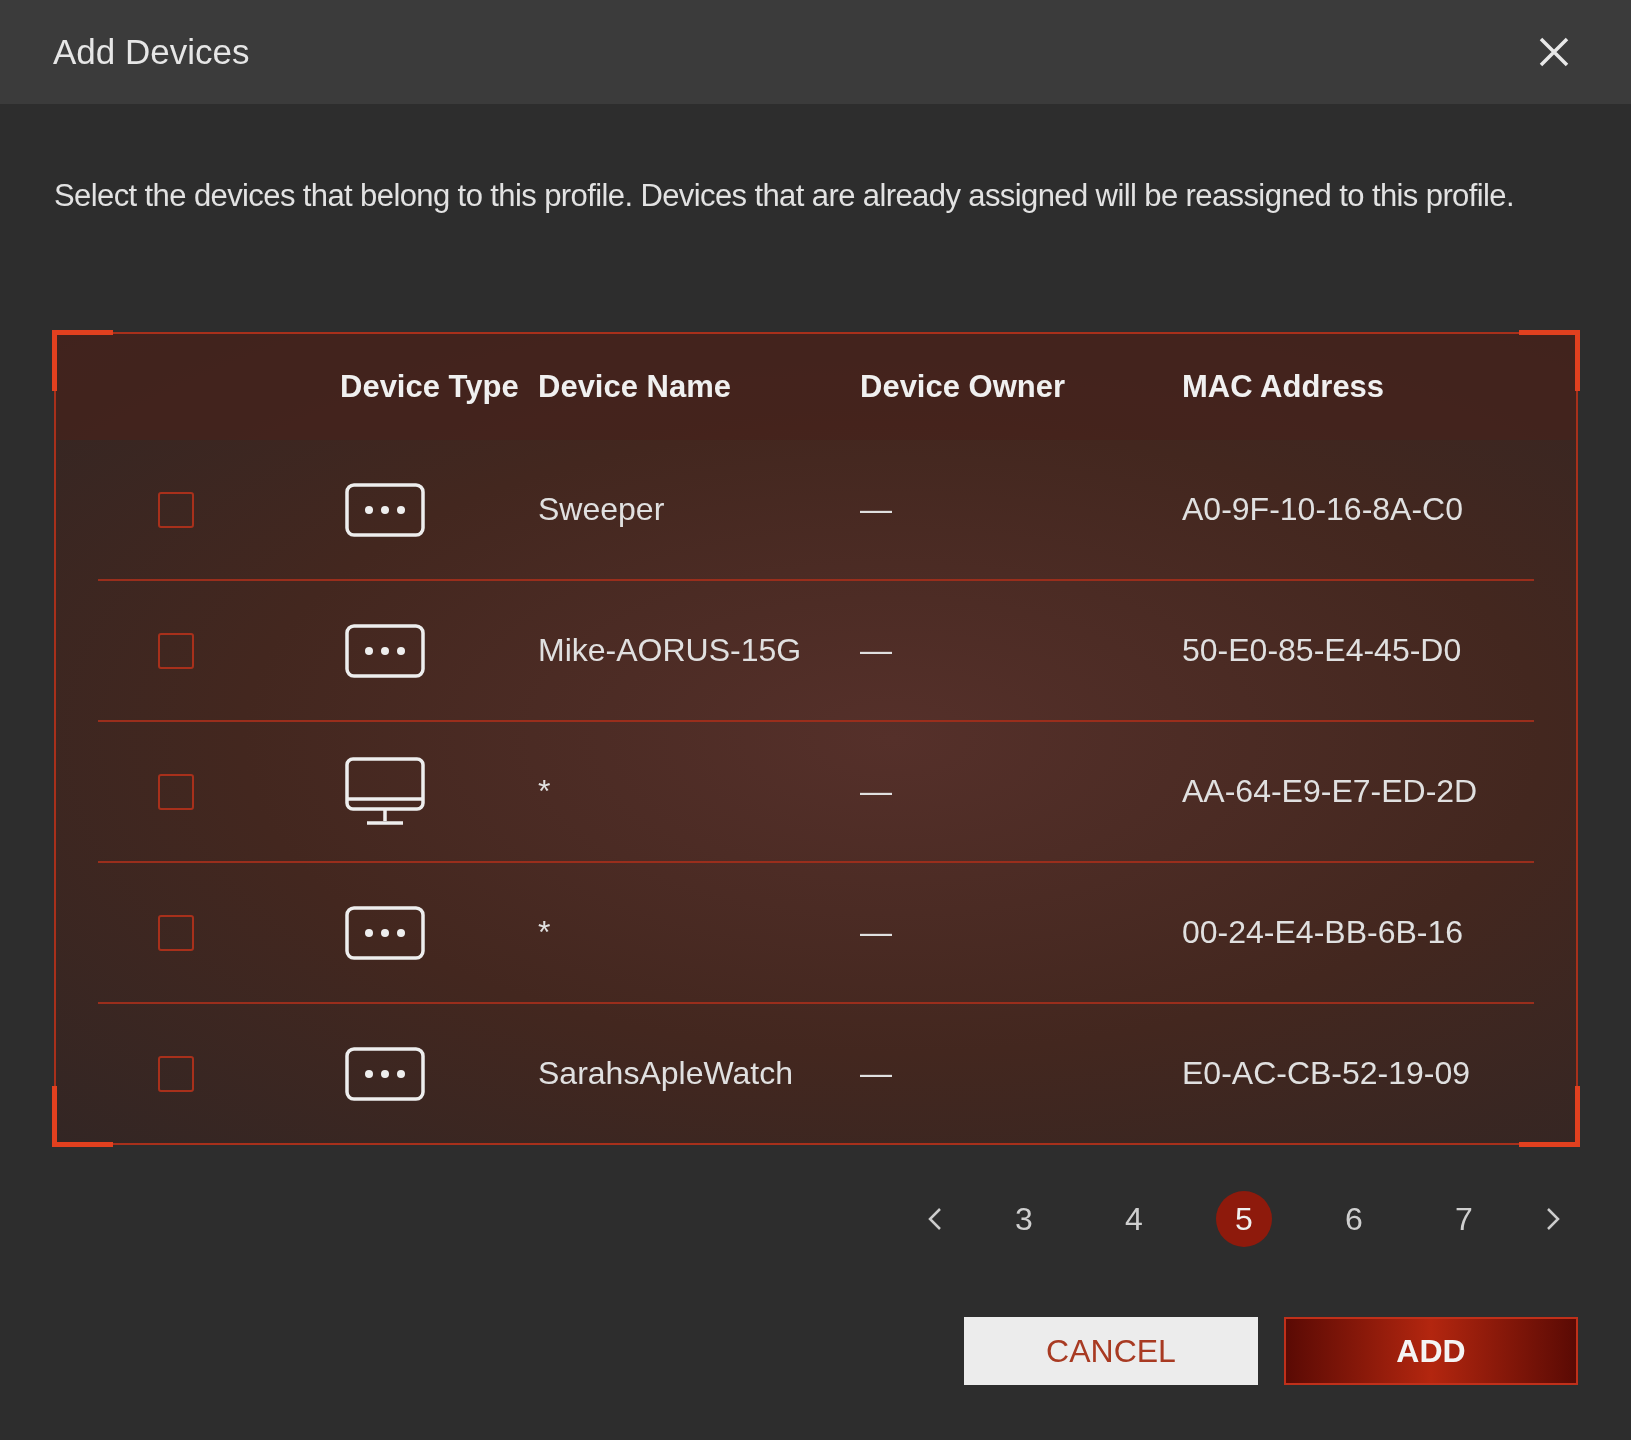 The height and width of the screenshot is (1440, 1631). What do you see at coordinates (151, 52) in the screenshot?
I see `dialog-title: Add Devices` at bounding box center [151, 52].